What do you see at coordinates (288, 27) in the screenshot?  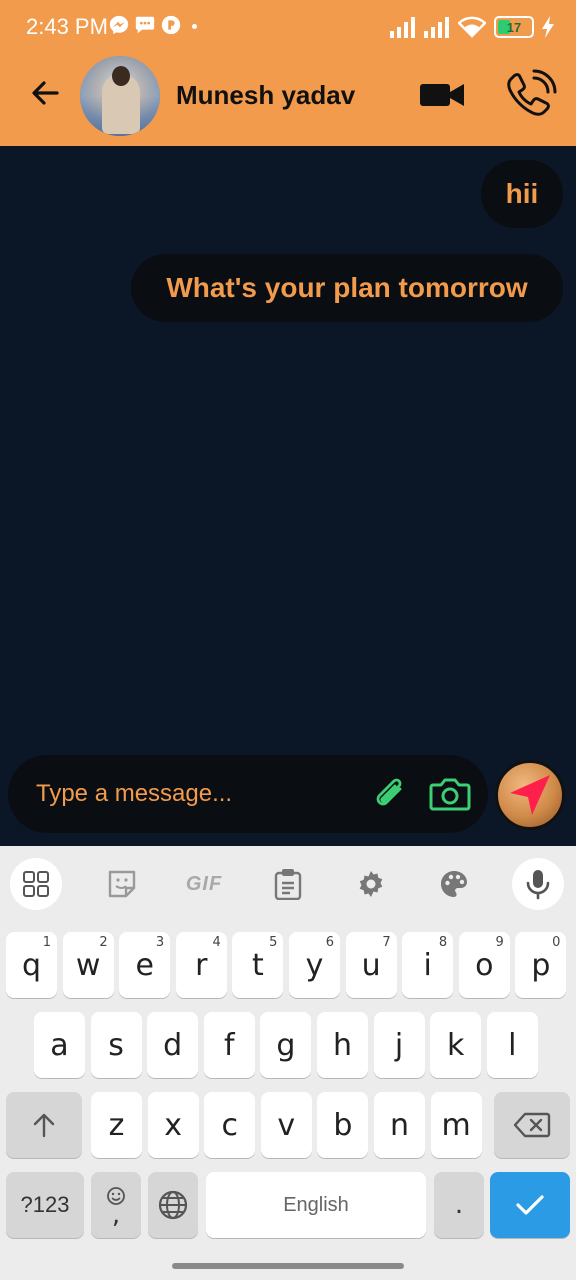 I see `status-bar: 2:43 PM 17` at bounding box center [288, 27].